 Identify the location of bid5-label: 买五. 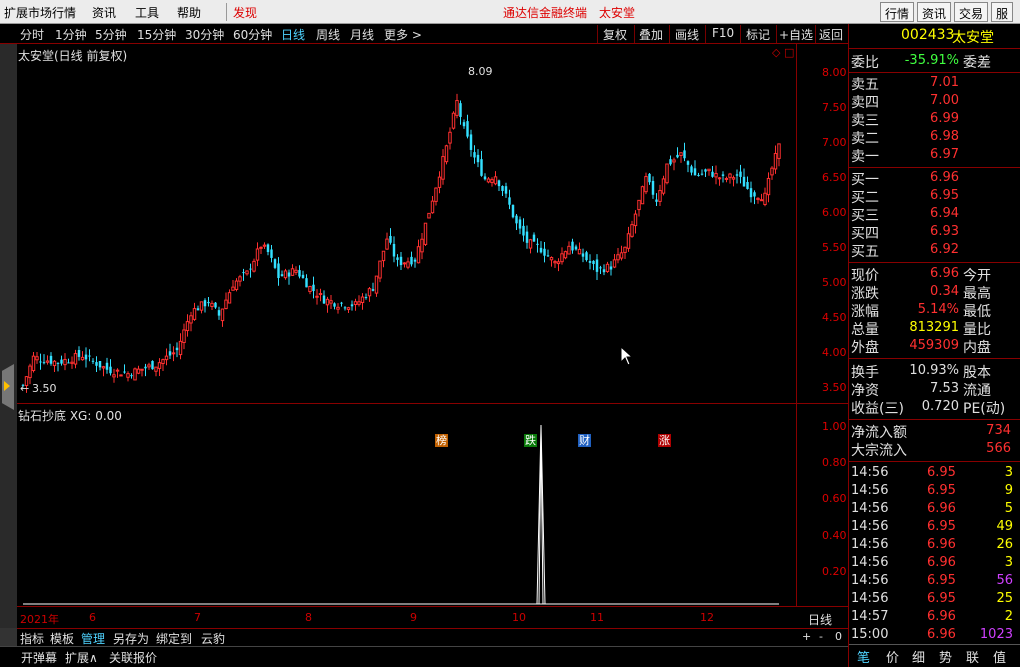
(865, 252).